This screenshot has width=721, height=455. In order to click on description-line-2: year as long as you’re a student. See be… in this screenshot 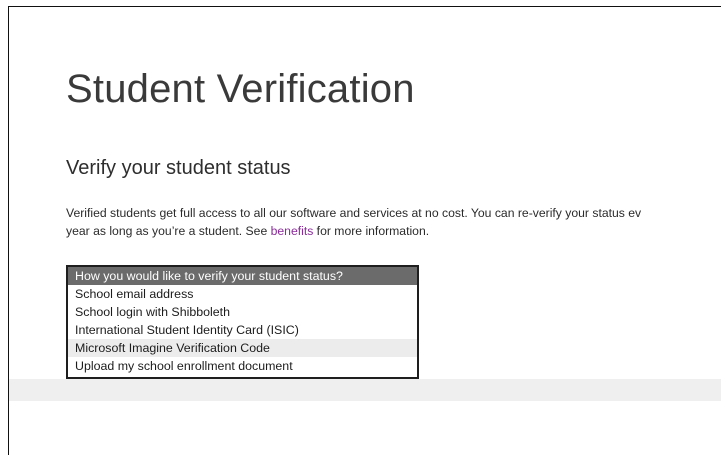, I will do `click(393, 231)`.